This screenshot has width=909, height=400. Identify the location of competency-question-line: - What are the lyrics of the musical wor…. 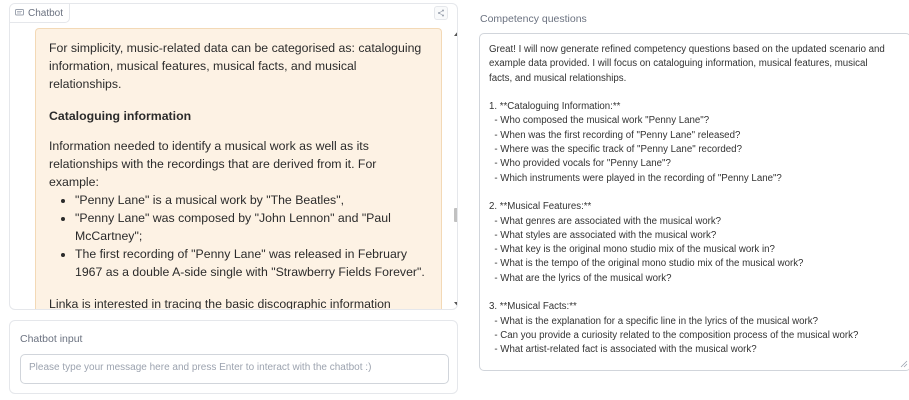
(580, 278).